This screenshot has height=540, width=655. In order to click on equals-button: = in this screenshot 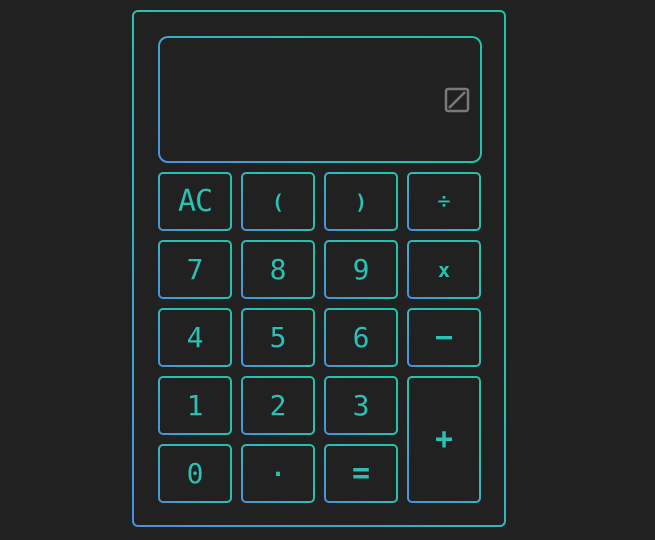, I will do `click(361, 473)`.